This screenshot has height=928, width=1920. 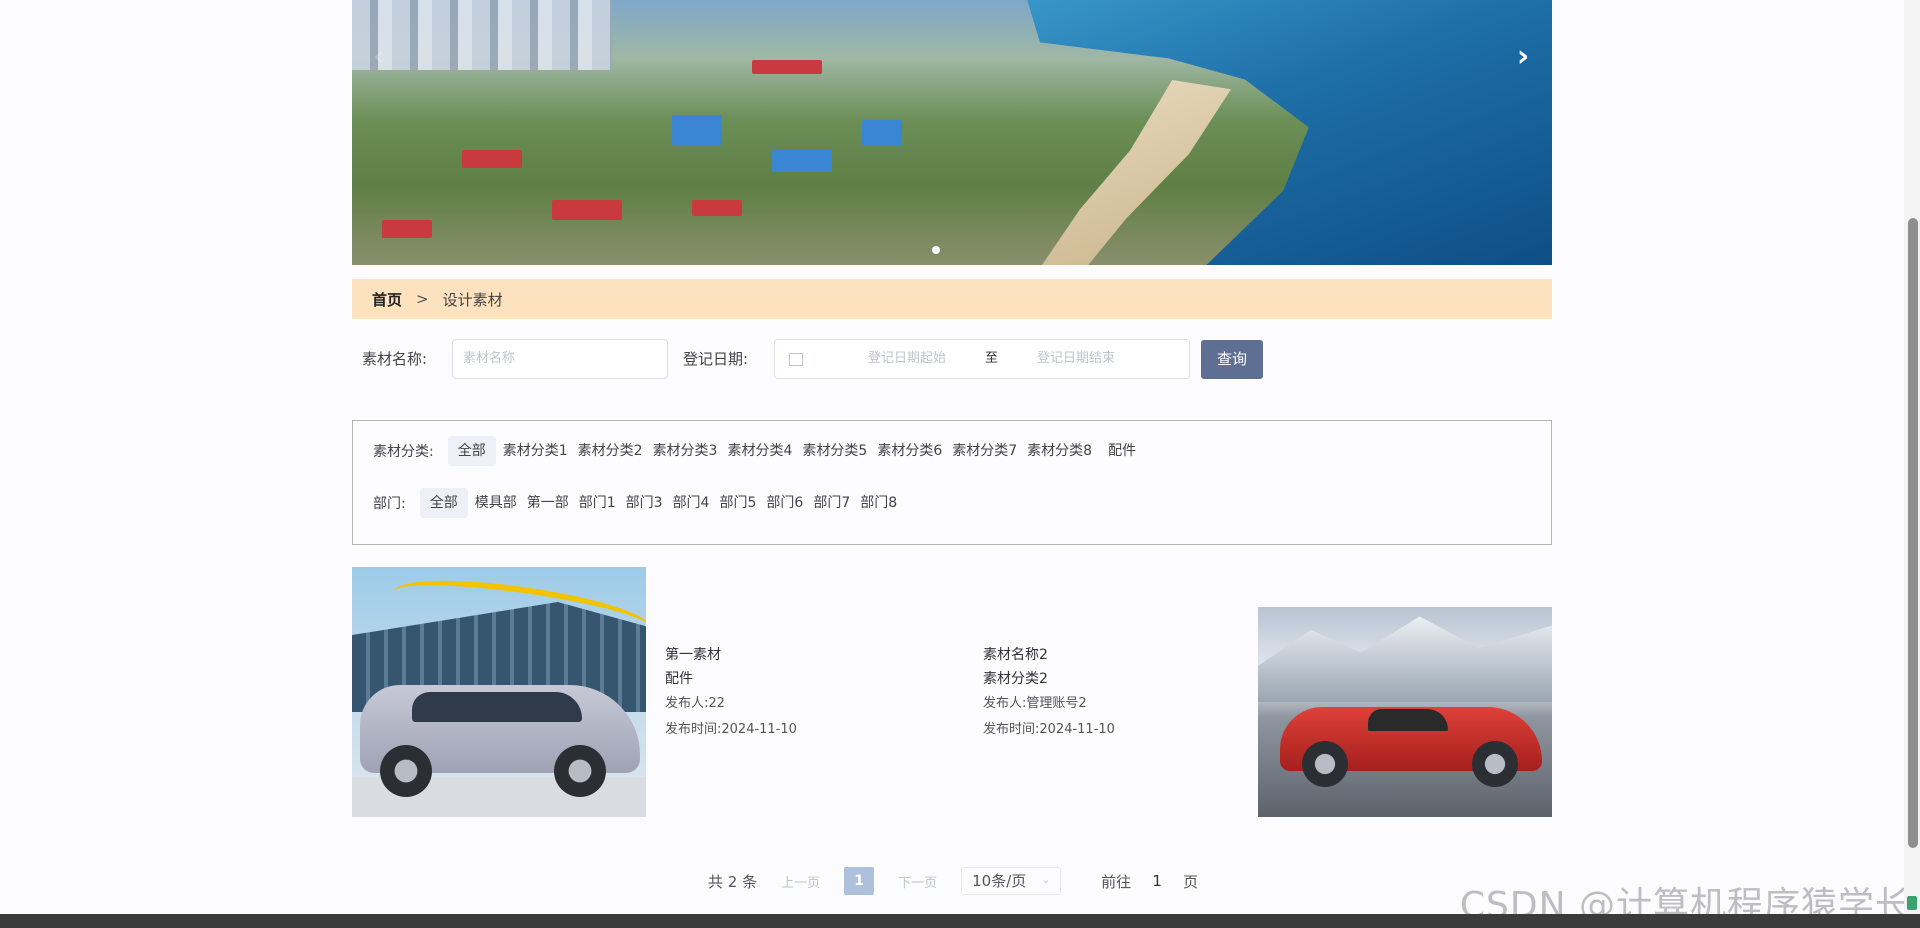 I want to click on page-size-select: 10条/页 ⌄, so click(x=1011, y=881).